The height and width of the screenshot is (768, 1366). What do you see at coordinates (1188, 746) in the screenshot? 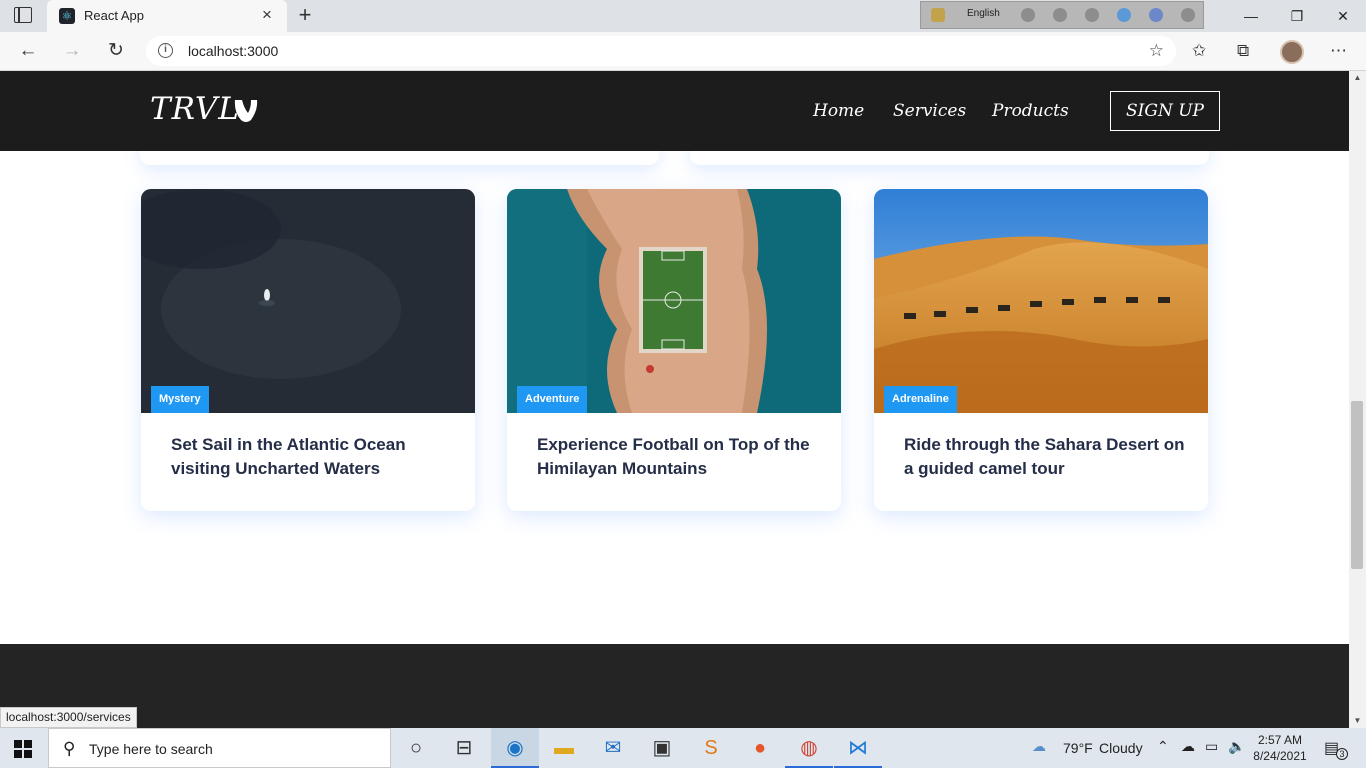
I see `onedrive-icon: ☁` at bounding box center [1188, 746].